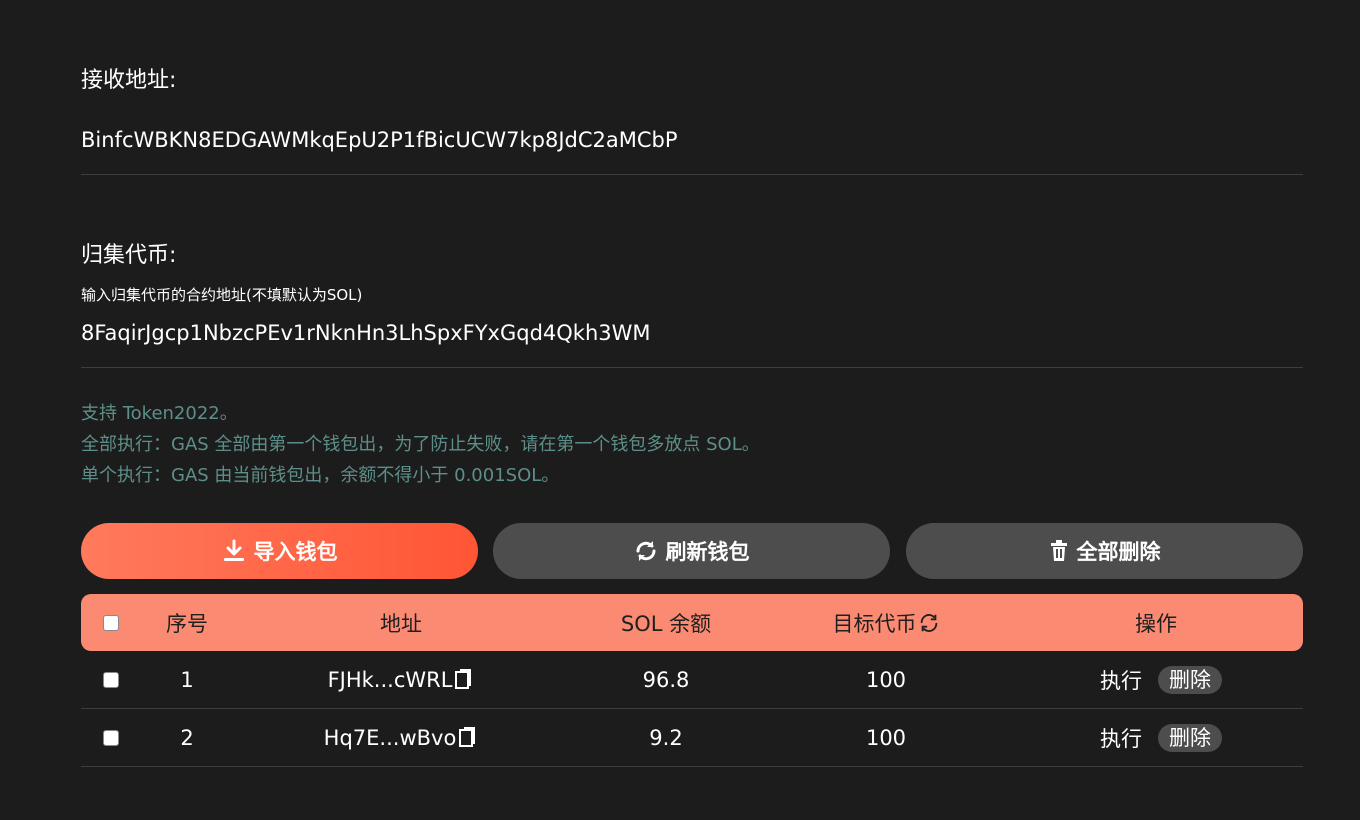  I want to click on row-address-cell: Hq7E...wBvo, so click(401, 737).